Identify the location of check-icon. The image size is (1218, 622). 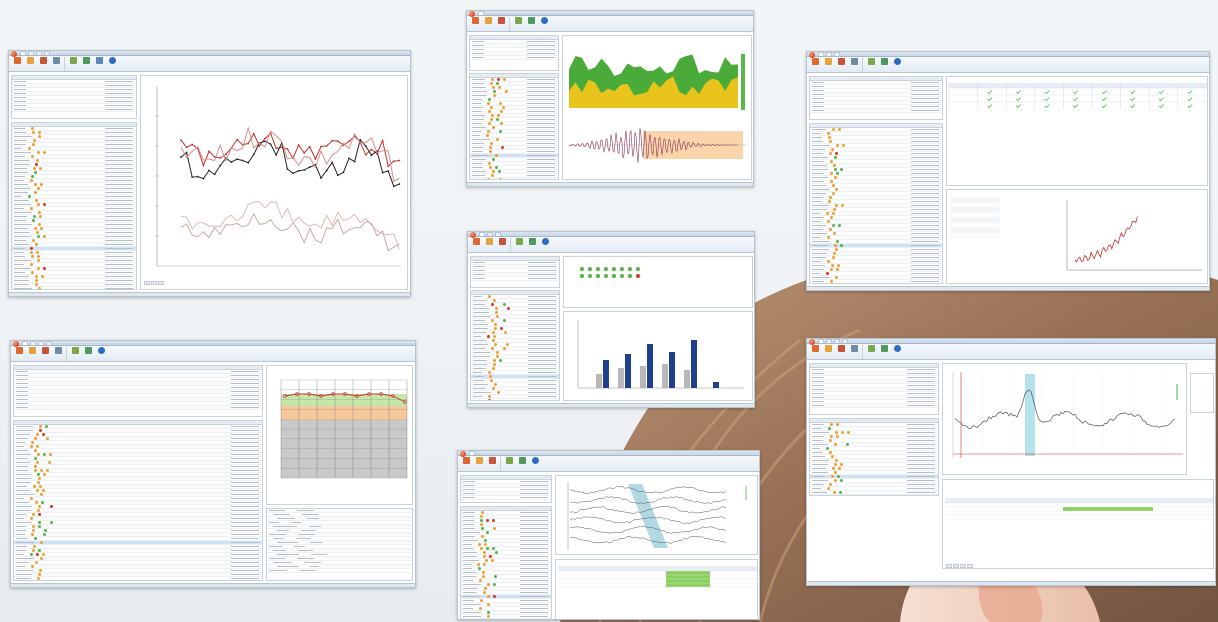
(1190, 99).